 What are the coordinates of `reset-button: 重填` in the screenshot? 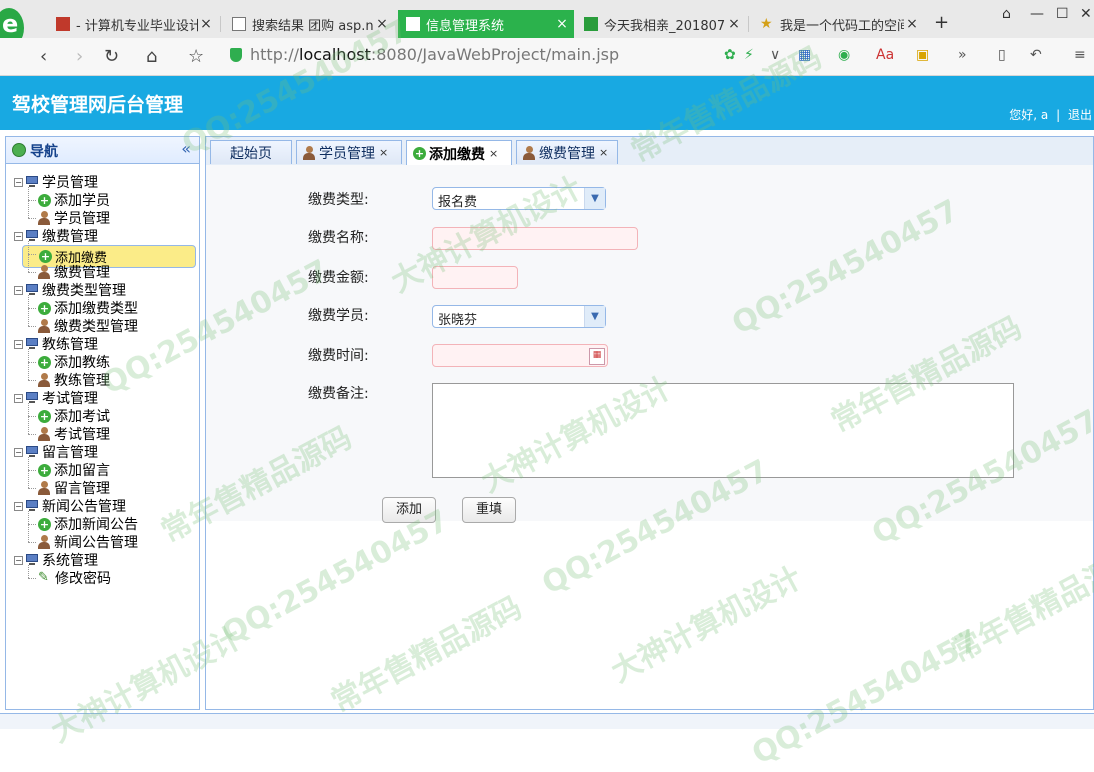 It's located at (489, 510).